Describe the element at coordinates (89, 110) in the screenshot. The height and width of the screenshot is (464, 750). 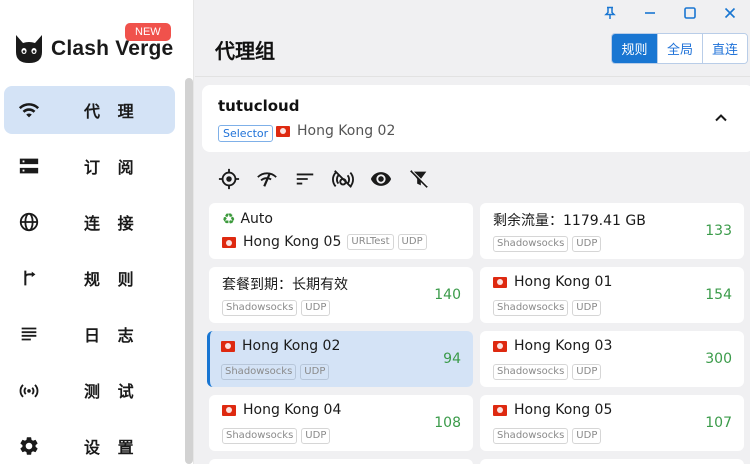
I see `sidebar-item-proxy: 代 理` at that location.